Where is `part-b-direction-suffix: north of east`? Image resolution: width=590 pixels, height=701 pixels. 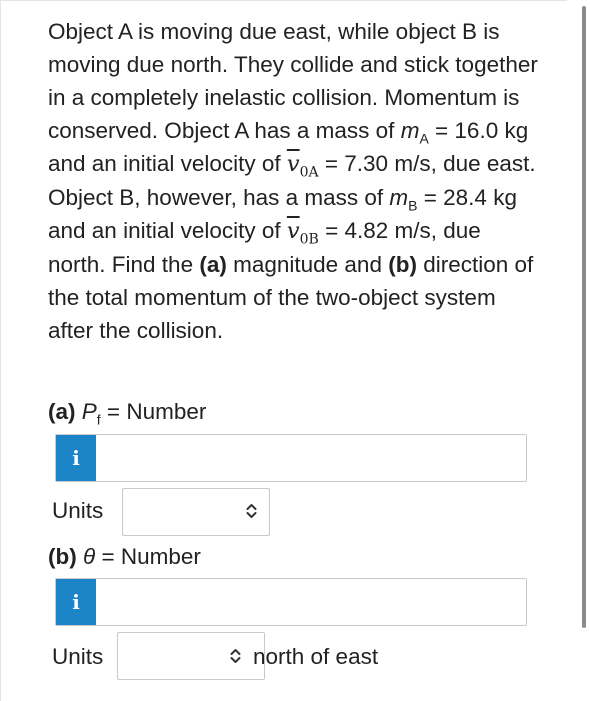 part-b-direction-suffix: north of east is located at coordinates (316, 656).